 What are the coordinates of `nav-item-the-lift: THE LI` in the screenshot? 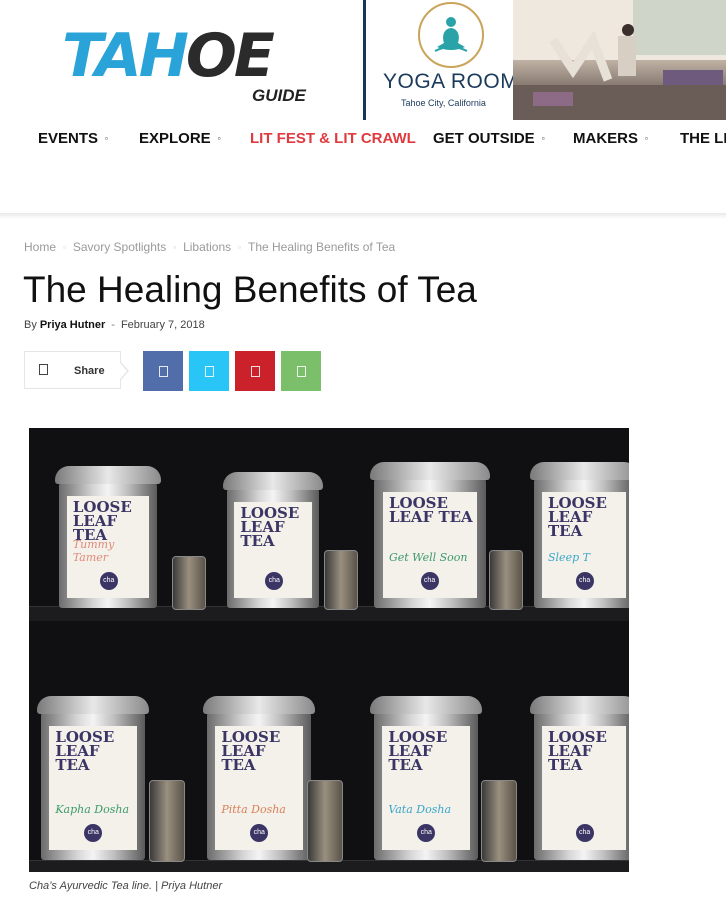 It's located at (703, 138).